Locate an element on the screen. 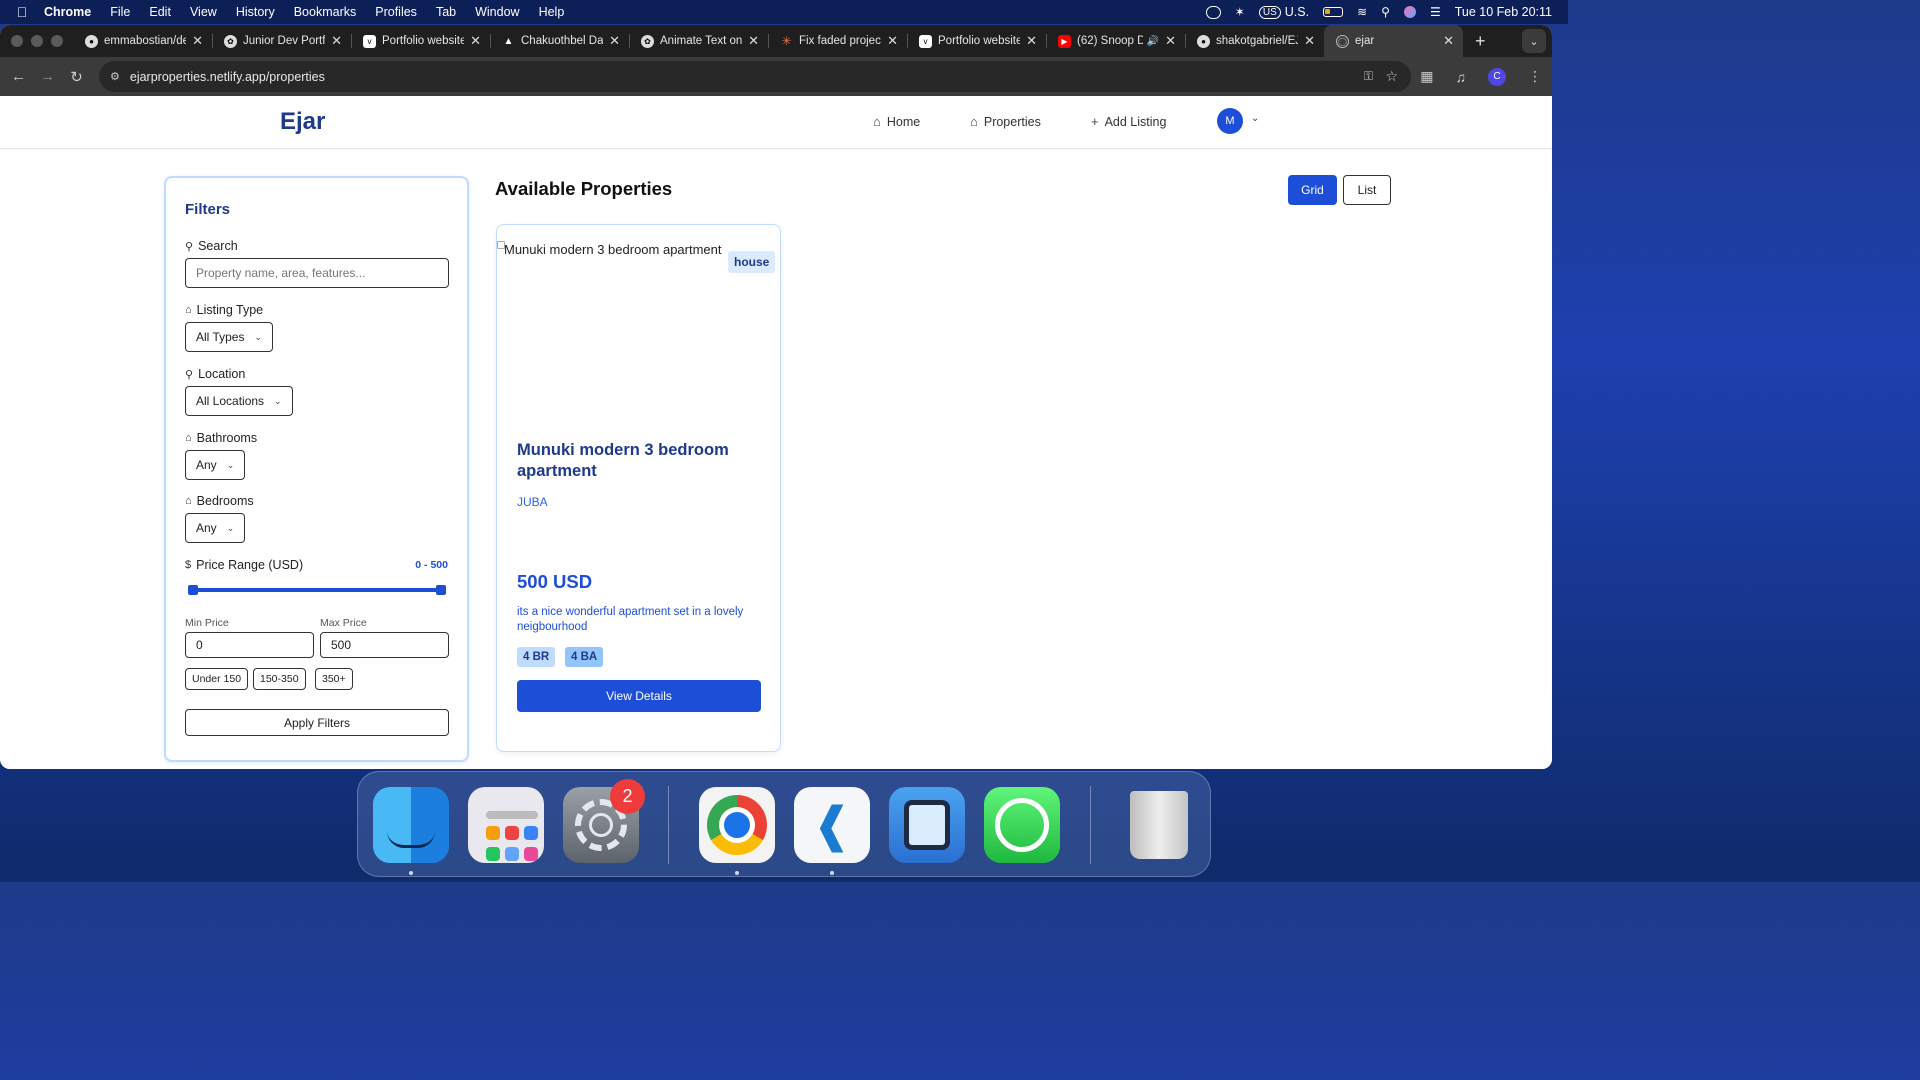  reload-icon: ↻ is located at coordinates (76, 77).